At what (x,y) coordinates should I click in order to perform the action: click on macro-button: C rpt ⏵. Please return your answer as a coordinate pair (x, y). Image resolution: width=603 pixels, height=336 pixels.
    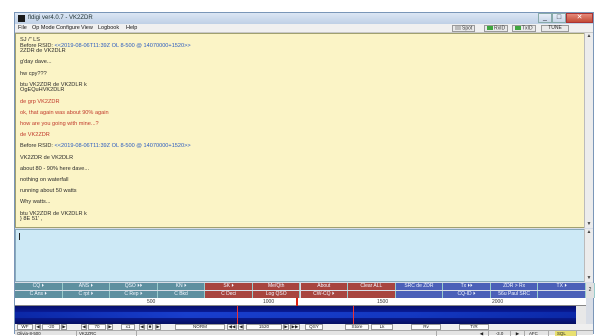
    Looking at the image, I should click on (86, 294).